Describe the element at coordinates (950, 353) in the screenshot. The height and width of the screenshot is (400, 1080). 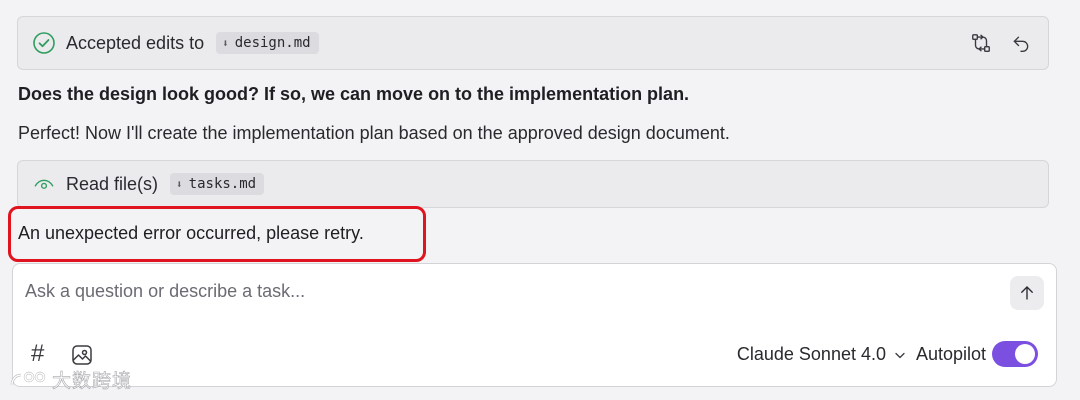
I see `autopilot-label: Autopilot` at that location.